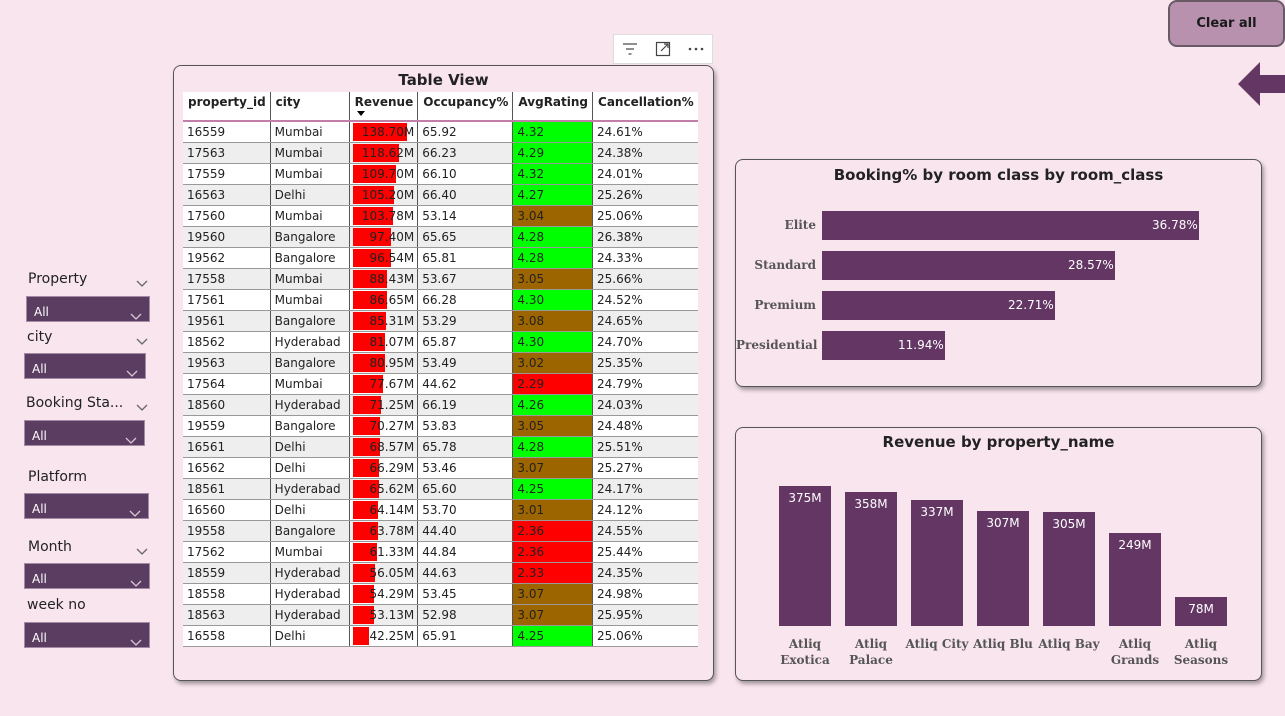 This screenshot has width=1285, height=716. Describe the element at coordinates (465, 342) in the screenshot. I see `occupancy-cell: 65.87` at that location.